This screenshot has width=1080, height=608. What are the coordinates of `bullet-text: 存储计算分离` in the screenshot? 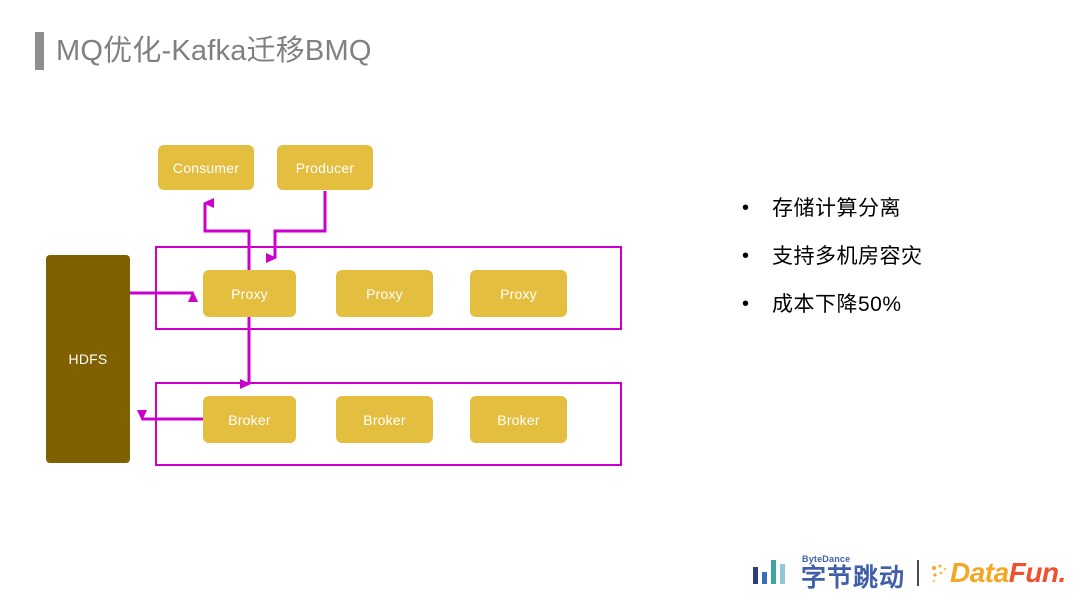 It's located at (836, 208).